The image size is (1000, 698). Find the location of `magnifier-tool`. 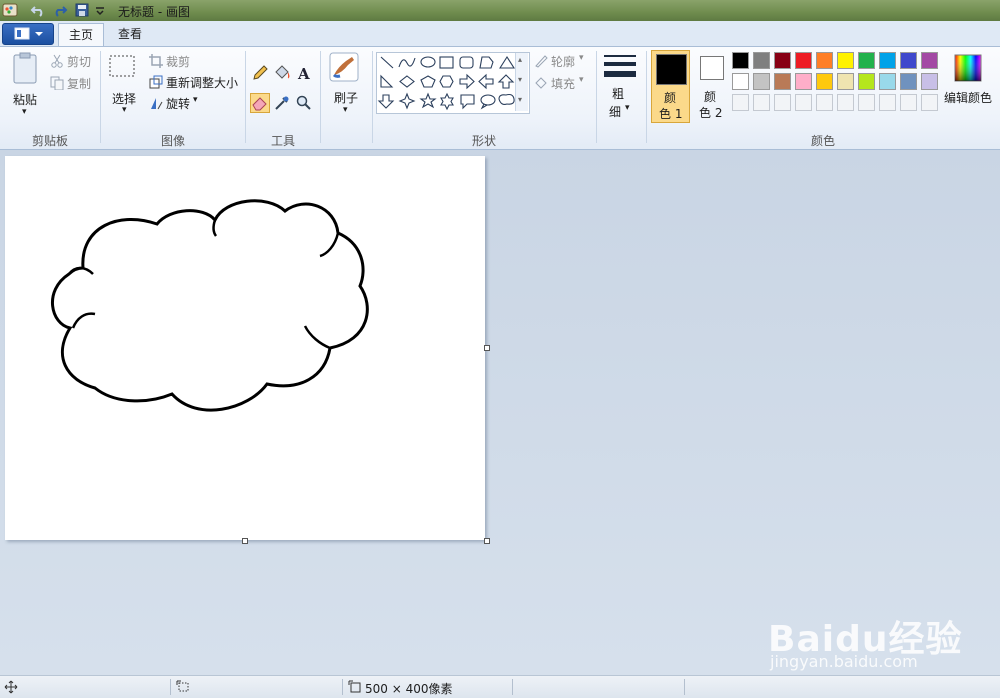

magnifier-tool is located at coordinates (304, 103).